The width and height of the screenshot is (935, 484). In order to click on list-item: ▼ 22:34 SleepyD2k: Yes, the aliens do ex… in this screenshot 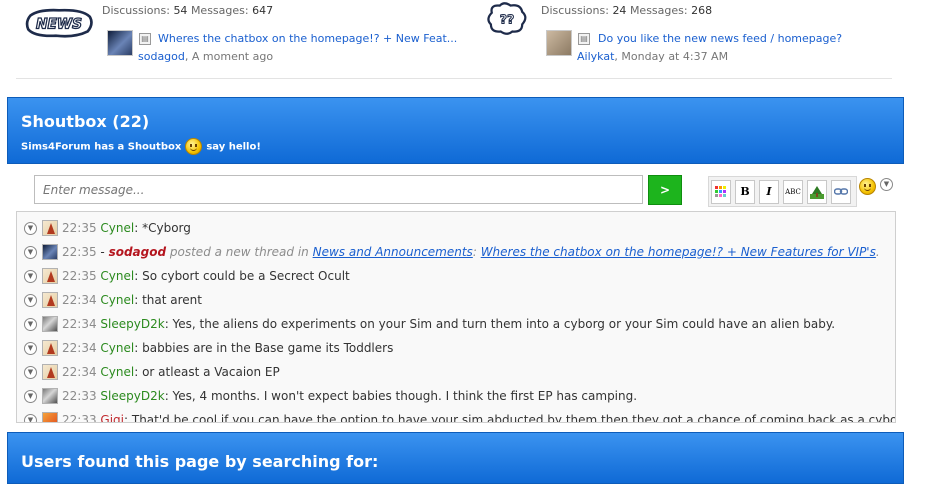, I will do `click(456, 324)`.